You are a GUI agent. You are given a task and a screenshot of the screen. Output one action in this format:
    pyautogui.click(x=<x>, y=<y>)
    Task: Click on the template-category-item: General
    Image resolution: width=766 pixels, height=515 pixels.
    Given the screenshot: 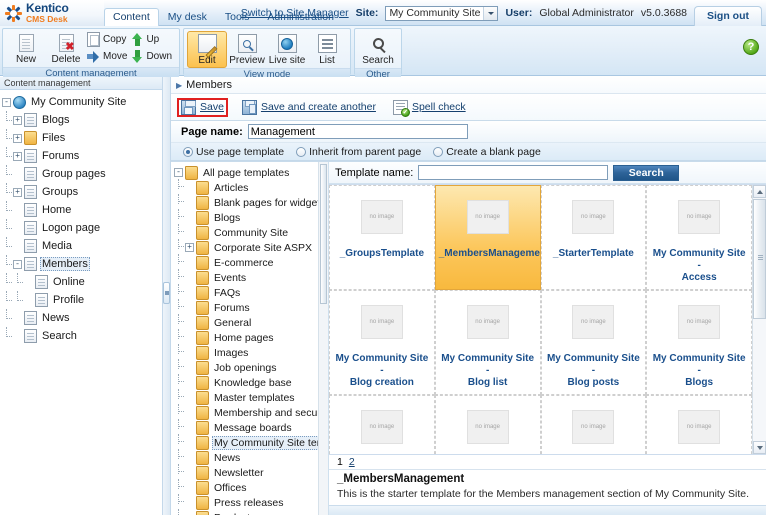 What is the action you would take?
    pyautogui.click(x=251, y=321)
    